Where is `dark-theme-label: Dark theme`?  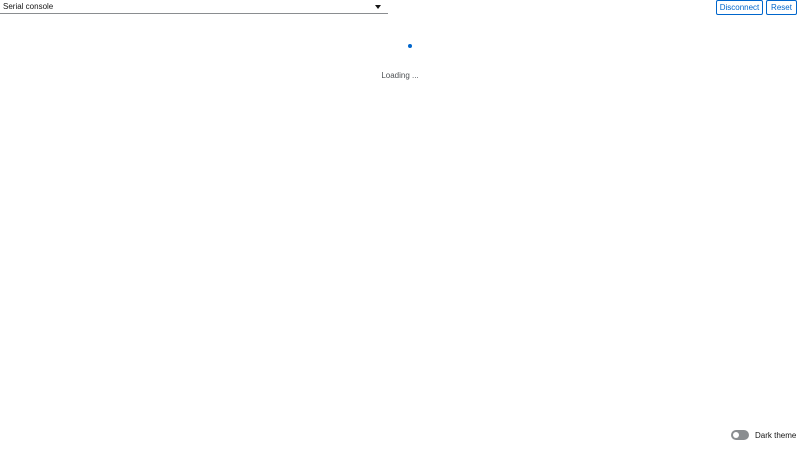
dark-theme-label: Dark theme is located at coordinates (776, 435).